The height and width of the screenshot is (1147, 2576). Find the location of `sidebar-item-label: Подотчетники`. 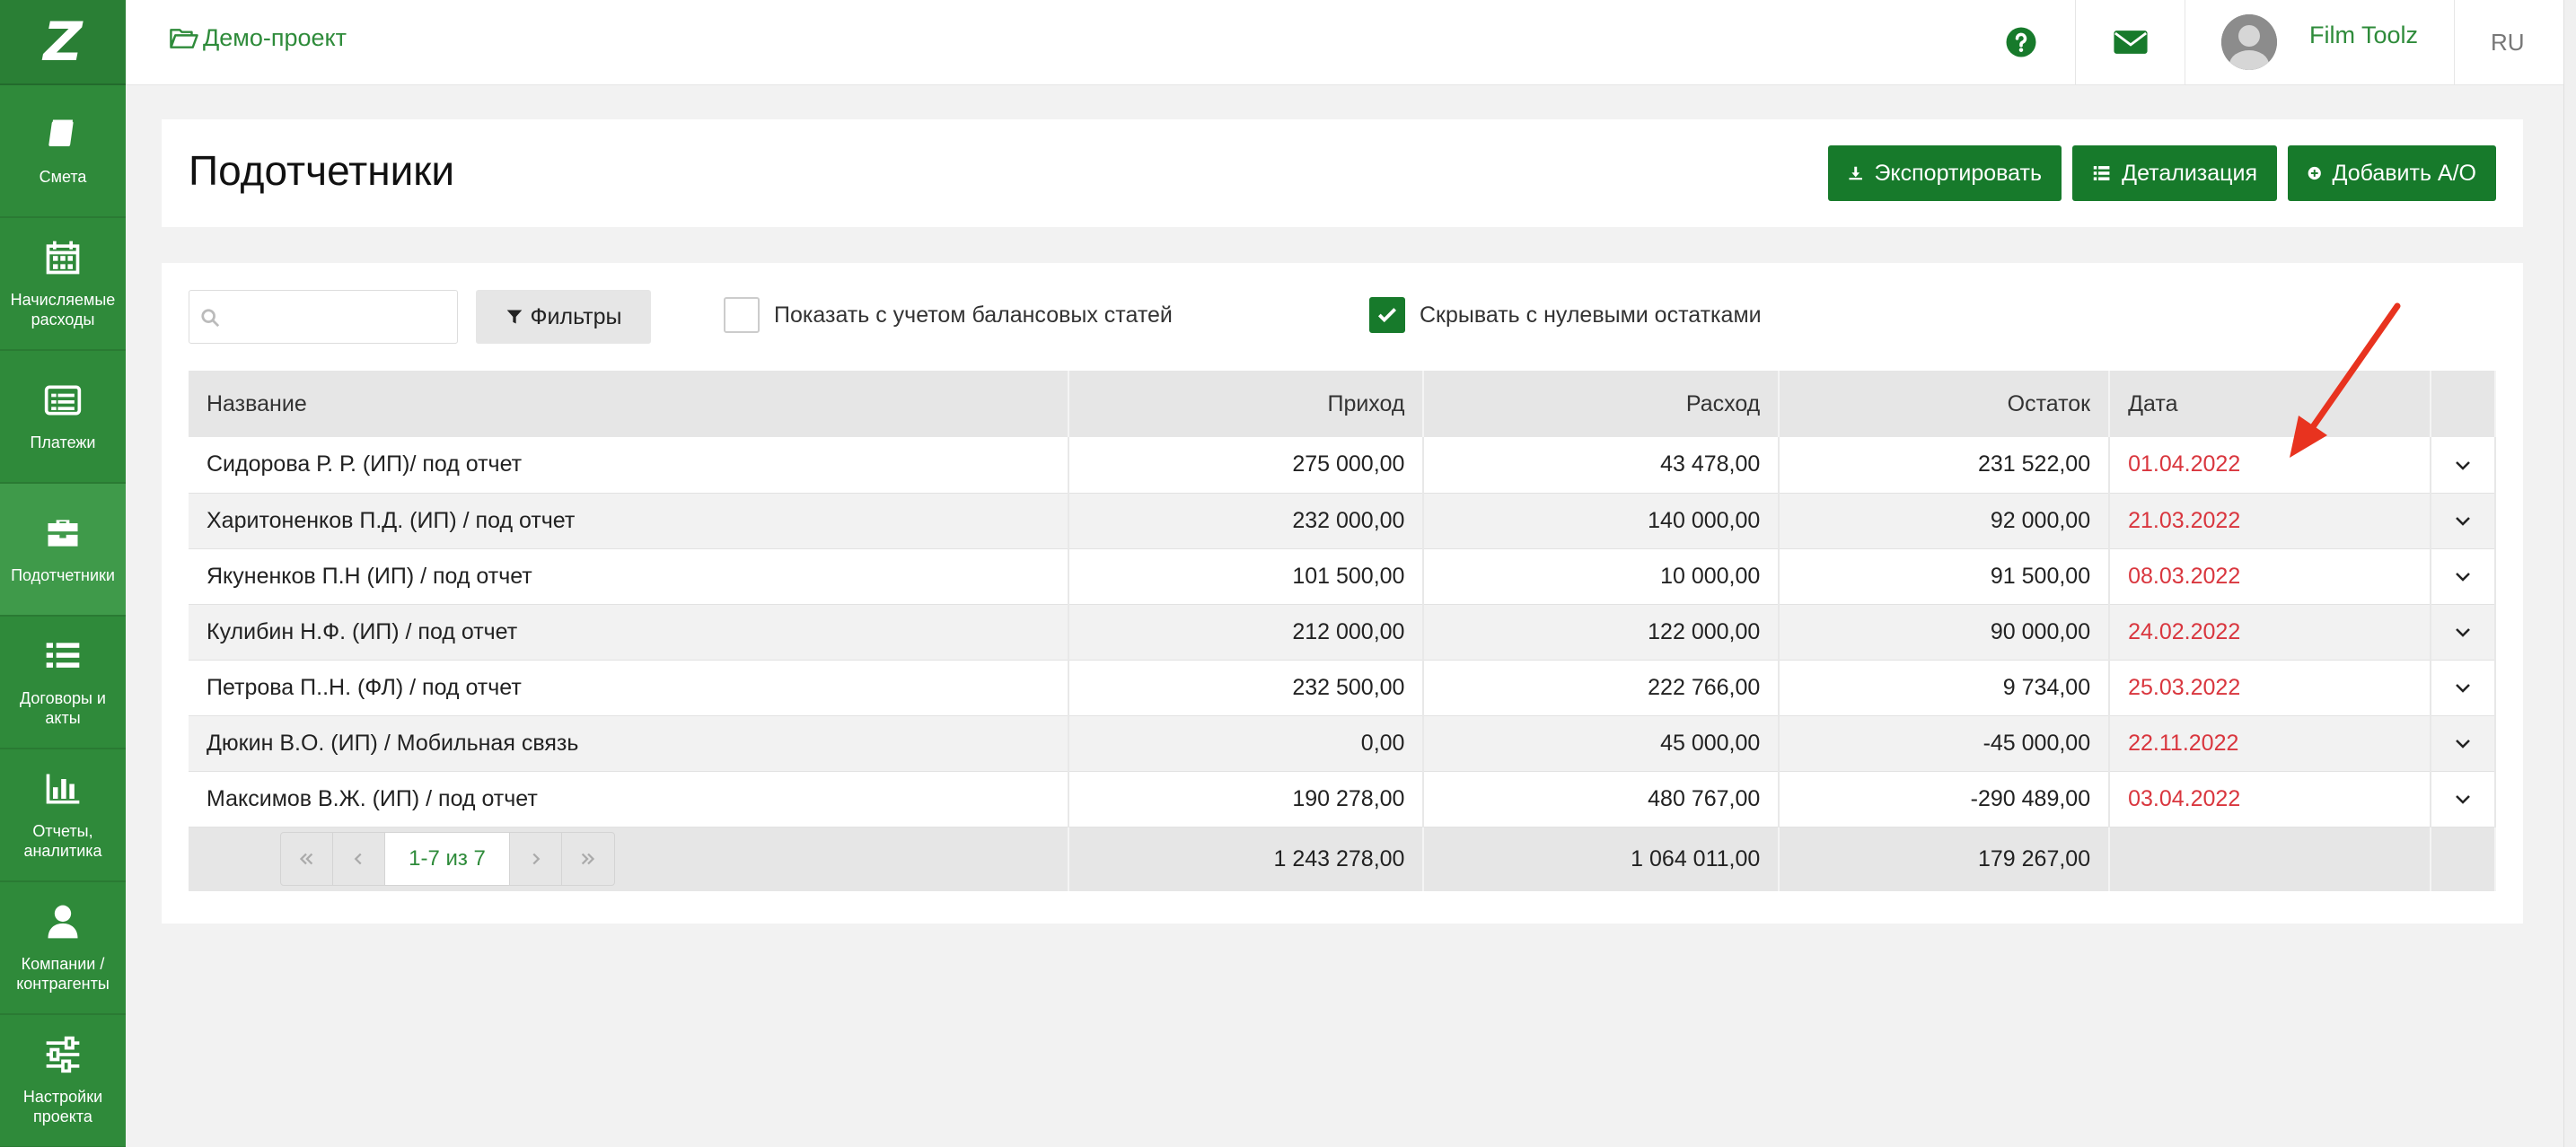

sidebar-item-label: Подотчетники is located at coordinates (63, 575).